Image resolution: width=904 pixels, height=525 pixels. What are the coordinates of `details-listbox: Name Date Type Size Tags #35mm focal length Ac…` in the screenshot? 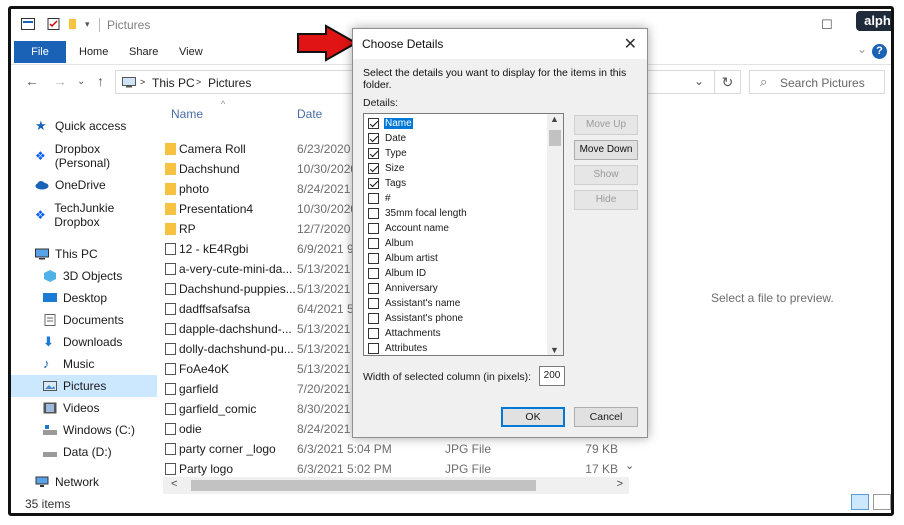 It's located at (463, 234).